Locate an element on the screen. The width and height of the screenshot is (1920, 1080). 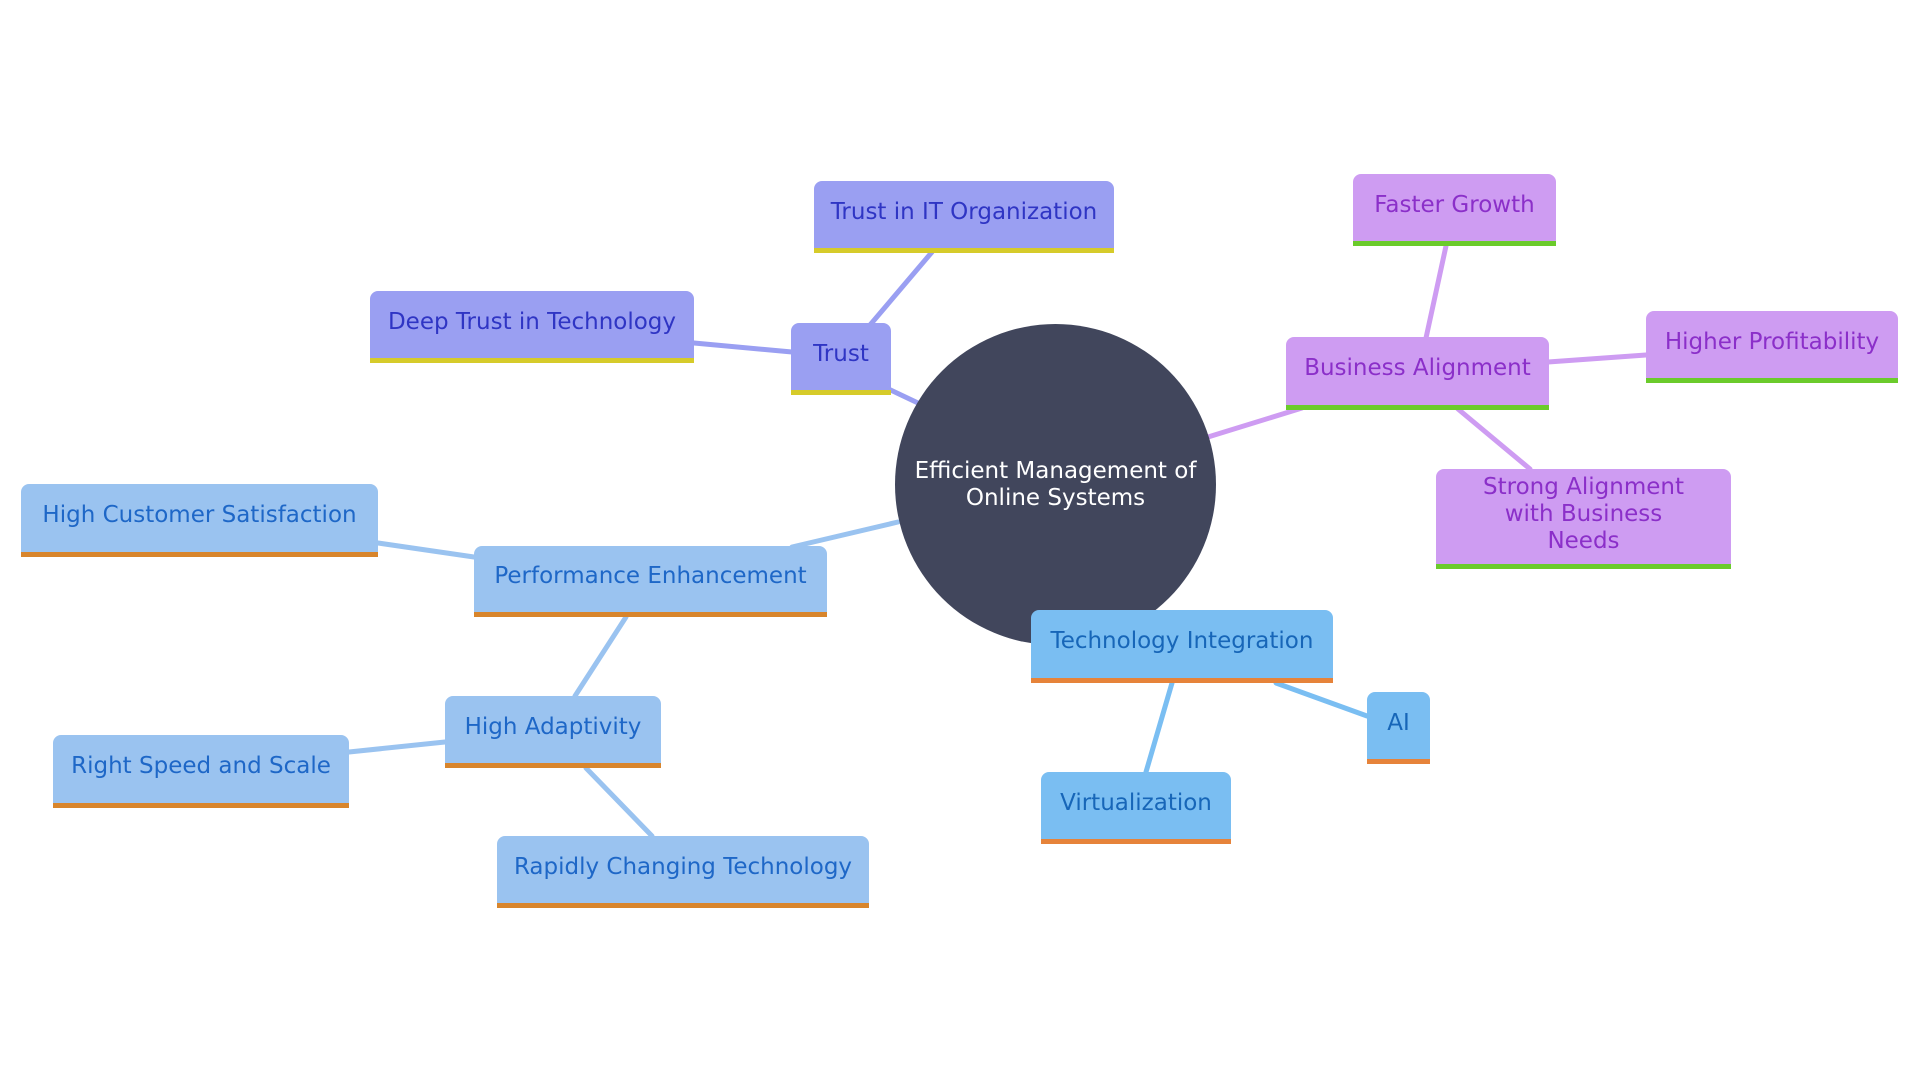
node-business-alignment: Business Alignment is located at coordinates (1417, 373).